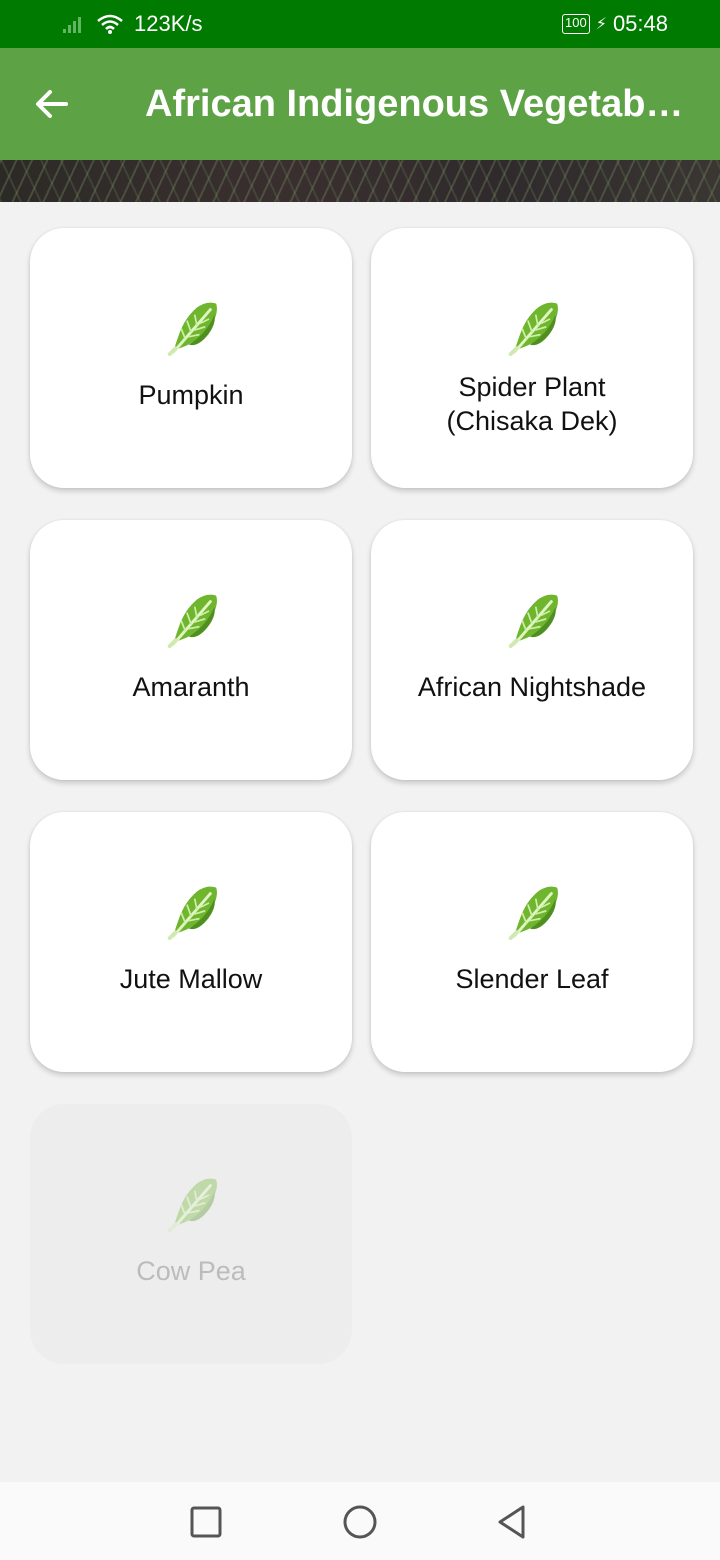  Describe the element at coordinates (191, 979) in the screenshot. I see `vegetable-card-label: Jute Mallow` at that location.